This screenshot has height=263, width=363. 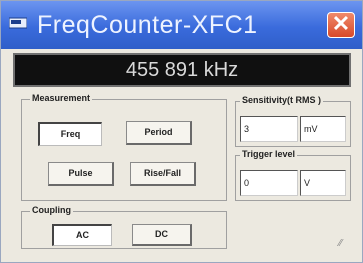 I want to click on coupling-label: Coupling, so click(x=51, y=210).